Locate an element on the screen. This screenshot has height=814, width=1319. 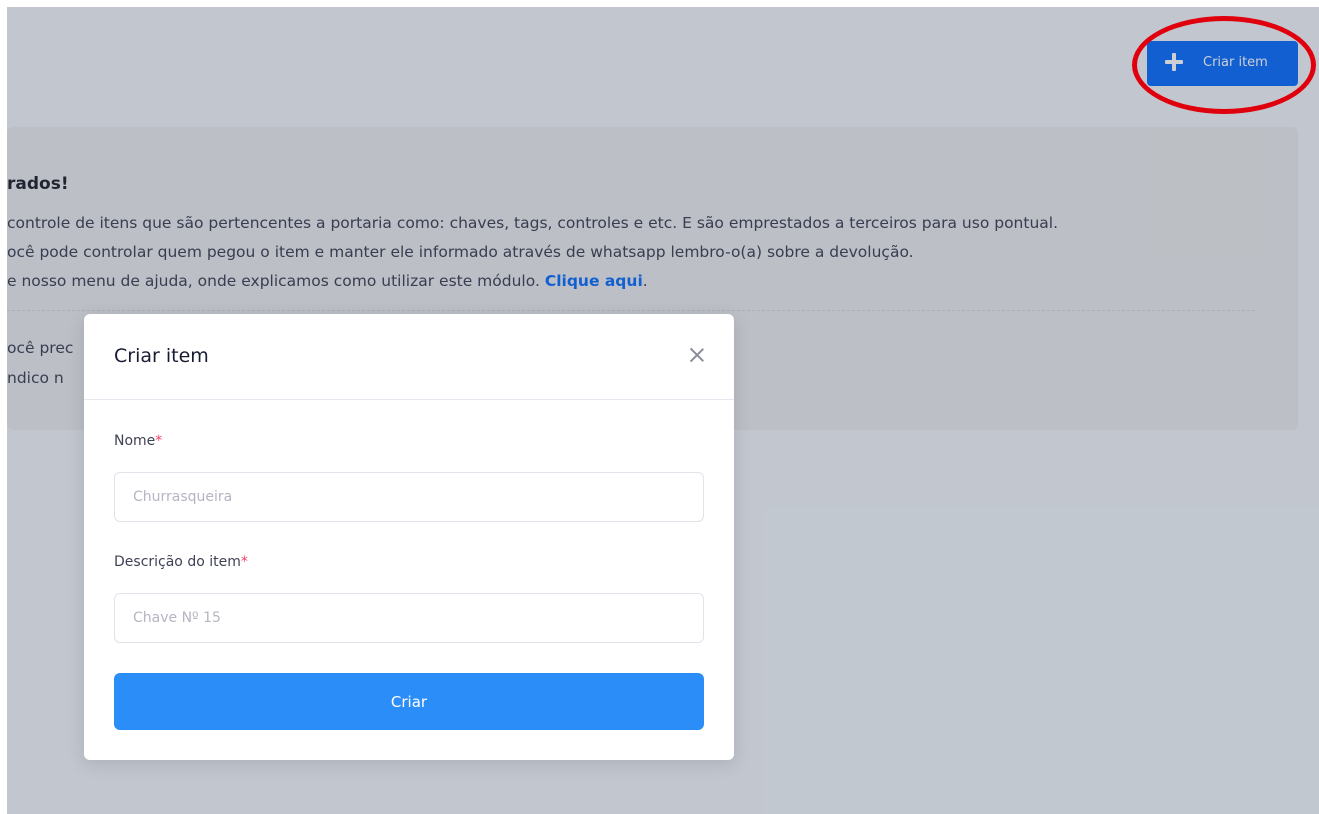
name-input is located at coordinates (409, 497).